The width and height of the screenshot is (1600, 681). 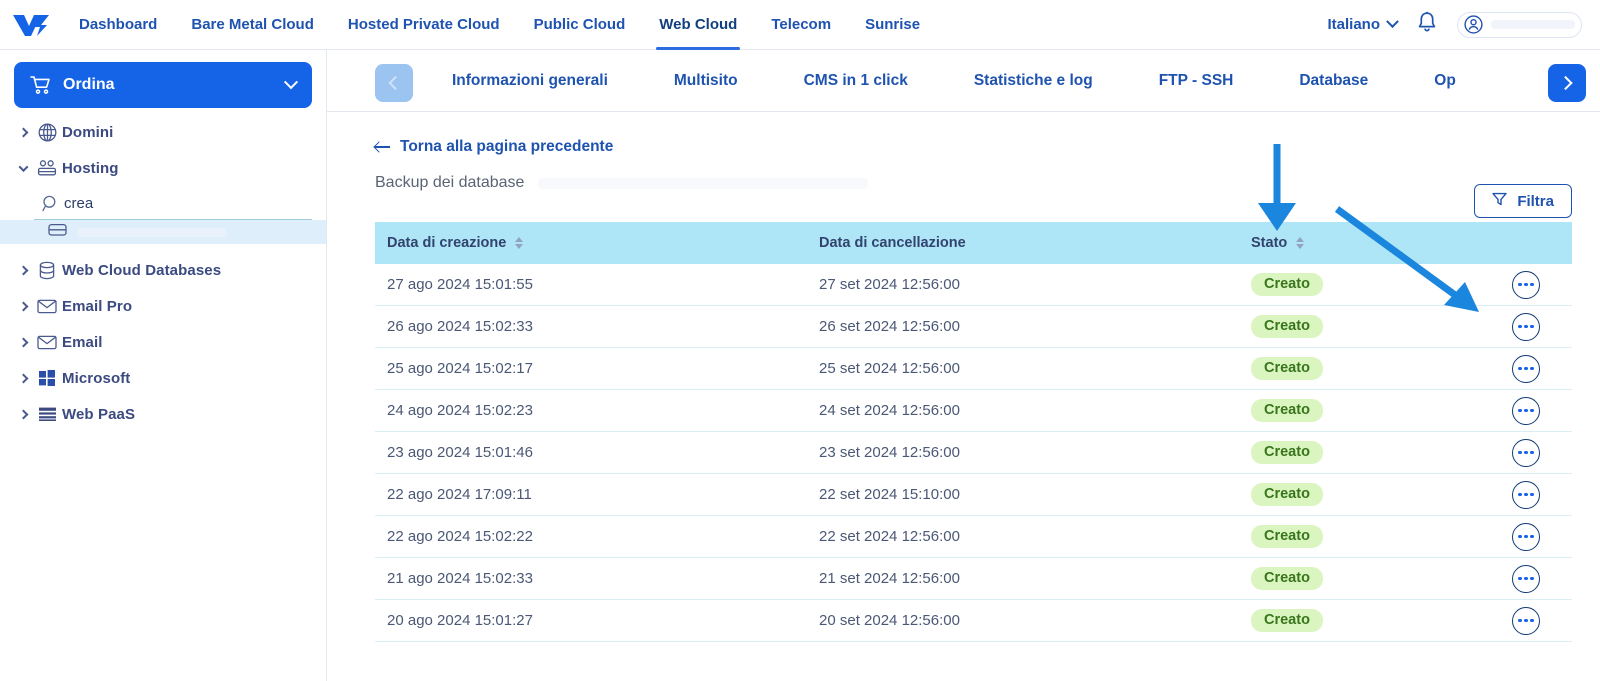 What do you see at coordinates (1033, 80) in the screenshot?
I see `tab-statistiche-e-log: Statistiche e log` at bounding box center [1033, 80].